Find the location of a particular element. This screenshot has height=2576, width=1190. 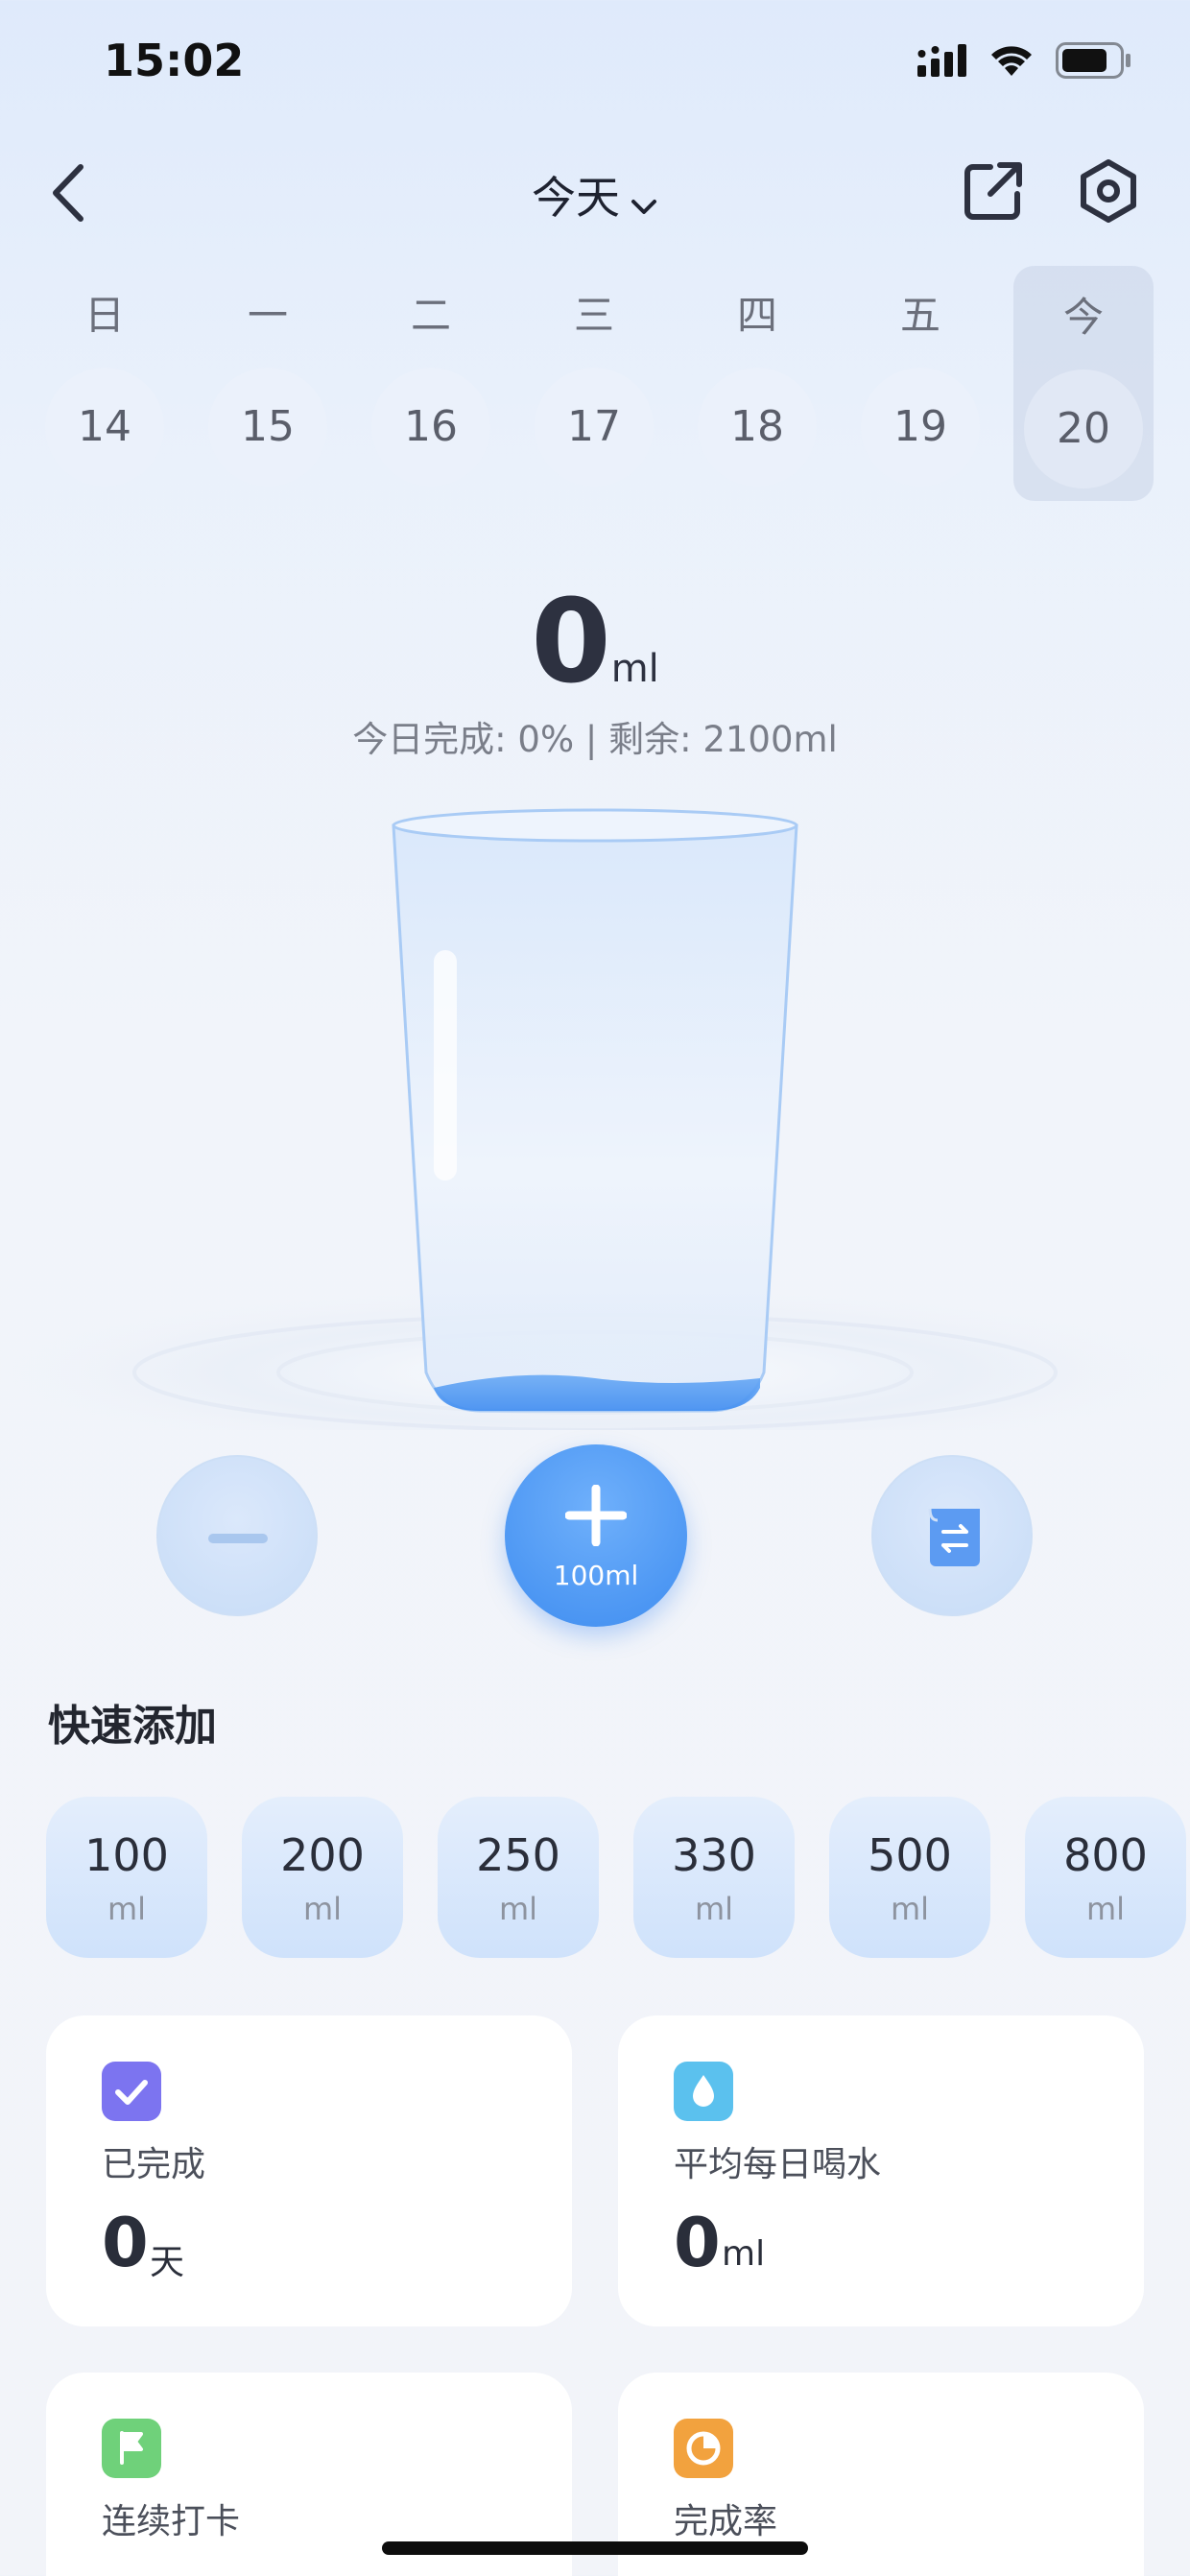

quick-add-chip: 200 ml is located at coordinates (323, 1877).